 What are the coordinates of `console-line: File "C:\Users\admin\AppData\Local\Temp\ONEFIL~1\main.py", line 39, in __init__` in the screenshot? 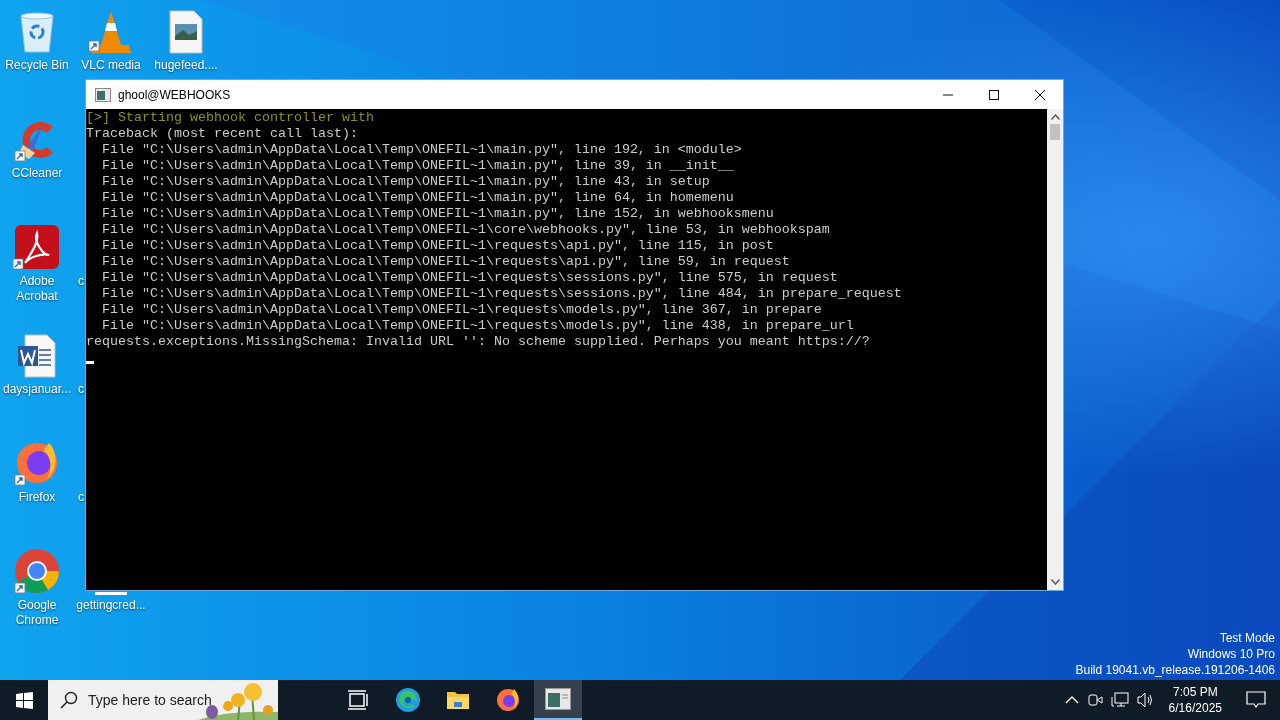 It's located at (418, 166).